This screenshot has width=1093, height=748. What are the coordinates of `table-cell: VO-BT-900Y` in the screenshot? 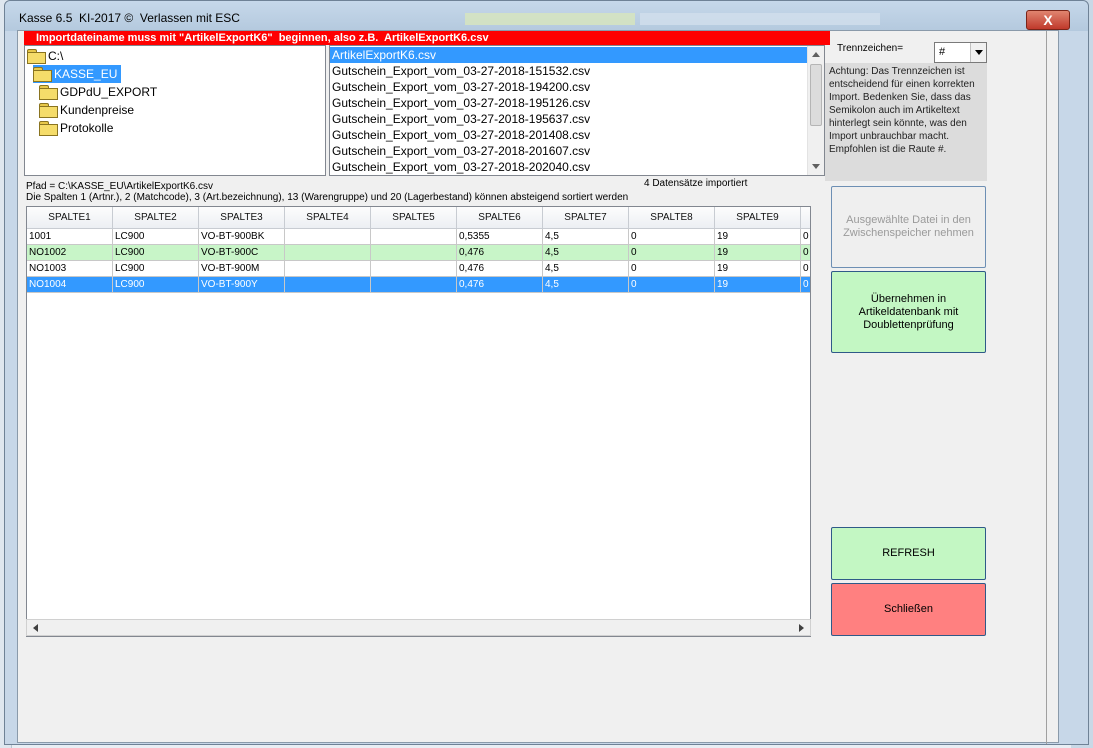 It's located at (242, 285).